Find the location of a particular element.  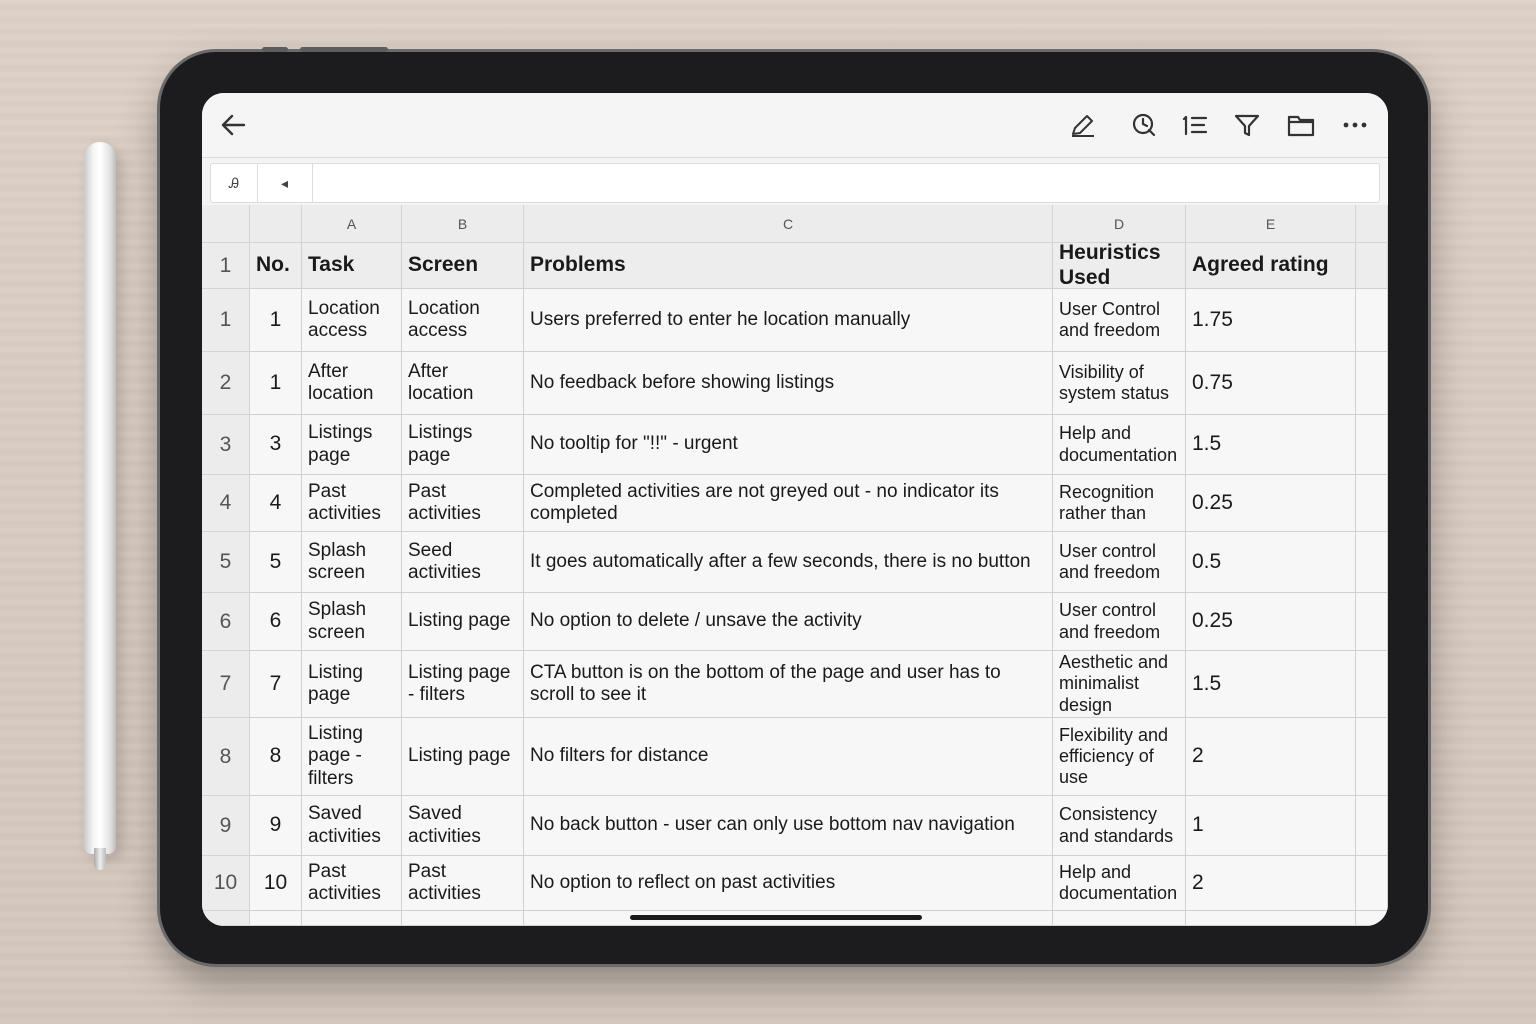

more-icon is located at coordinates (1355, 125).